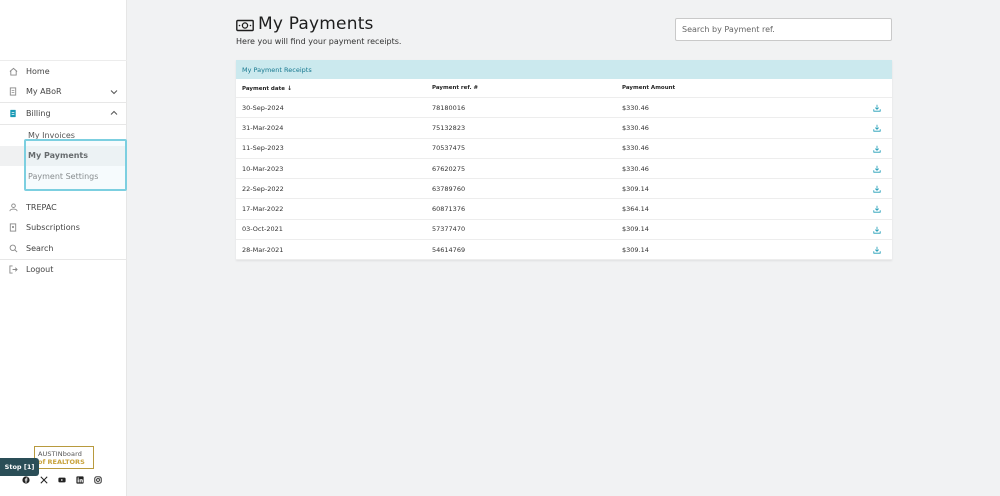  I want to click on money-icon, so click(245, 25).